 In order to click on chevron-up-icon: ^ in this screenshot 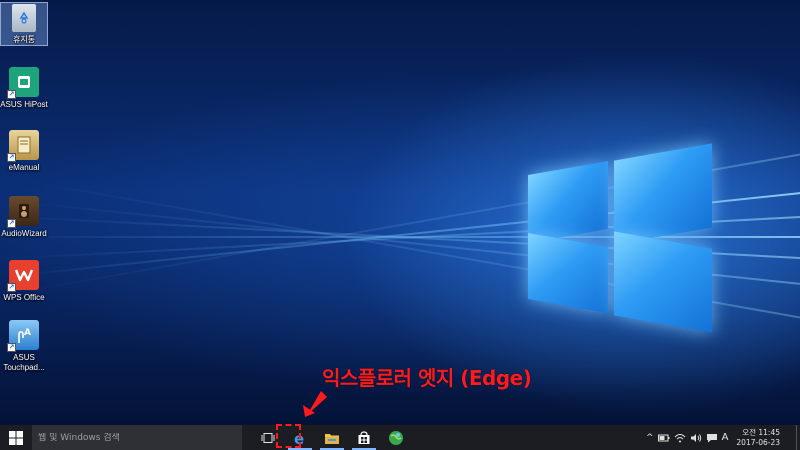, I will do `click(650, 438)`.